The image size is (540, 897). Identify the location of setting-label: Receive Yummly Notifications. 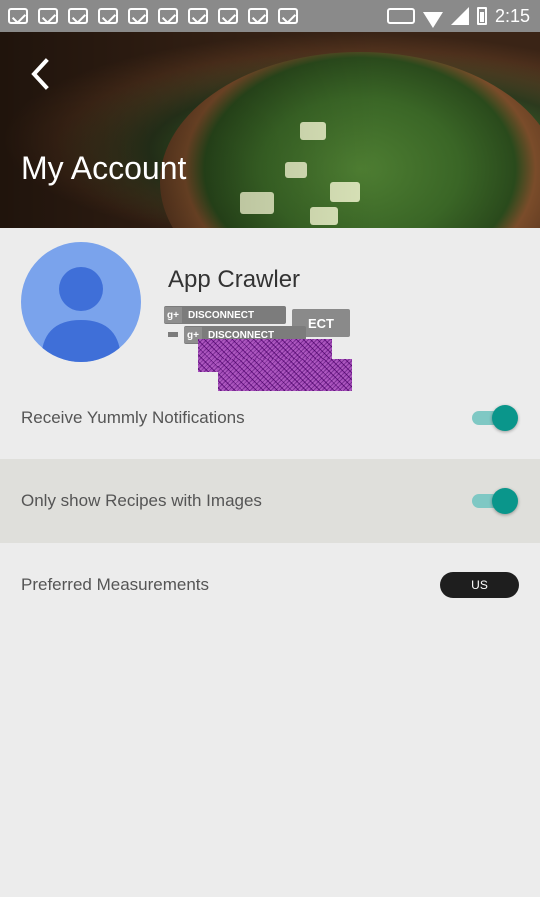
(133, 417).